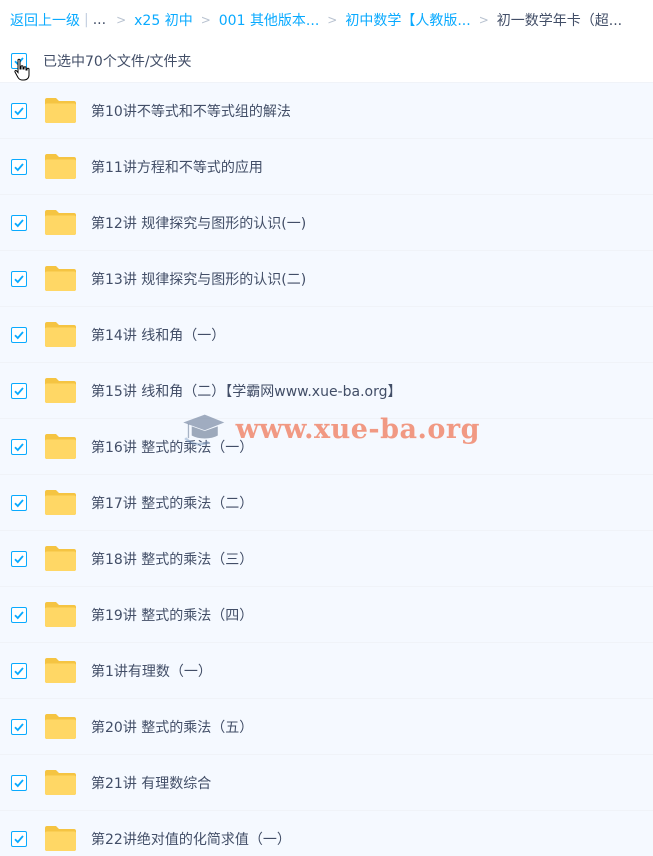  What do you see at coordinates (326, 447) in the screenshot?
I see `file-row: 第16讲 整式的乘法（一）` at bounding box center [326, 447].